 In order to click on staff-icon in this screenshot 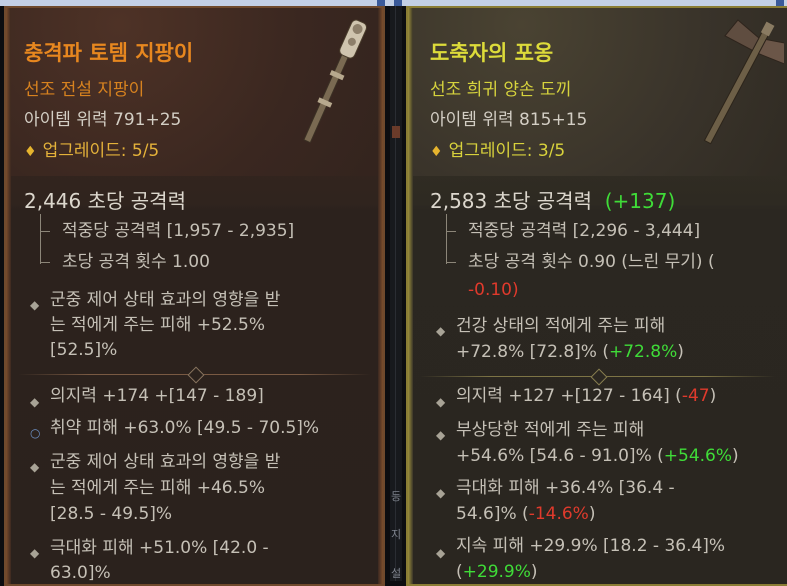, I will do `click(335, 81)`.